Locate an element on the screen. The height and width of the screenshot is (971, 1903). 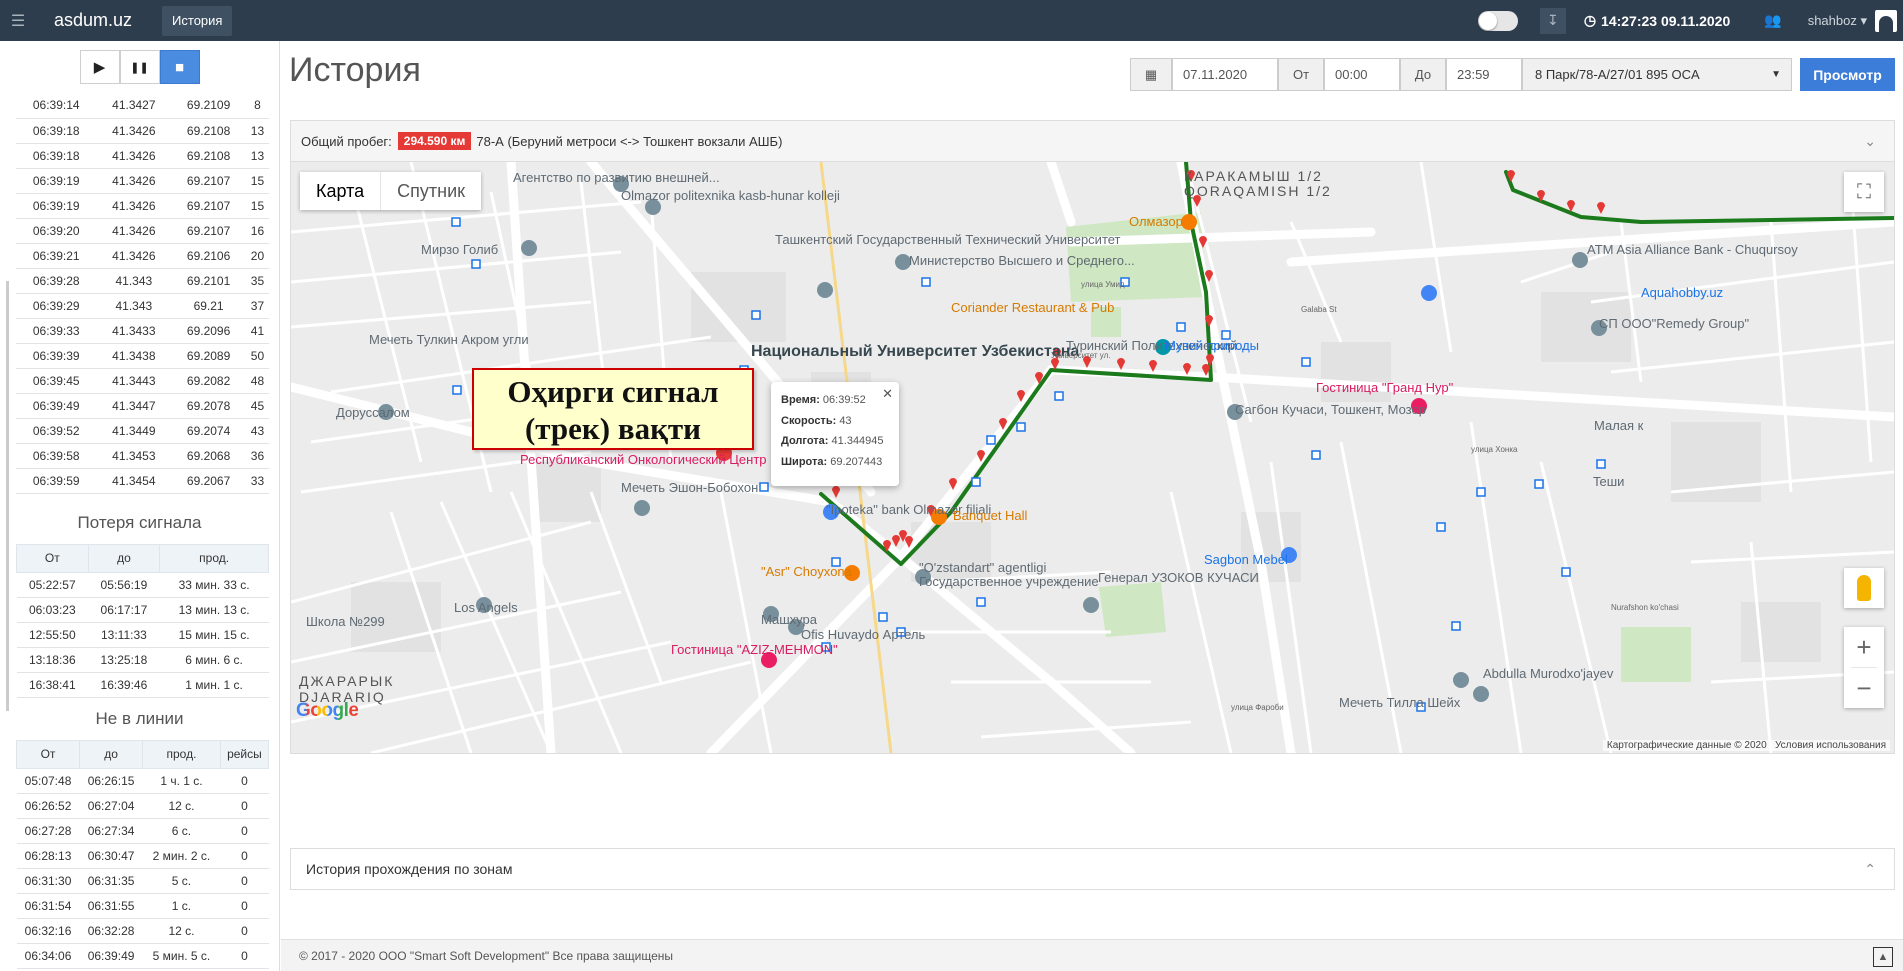
offline-row: 06:31:54 06:31:55 1 с. 0 is located at coordinates (142, 906).